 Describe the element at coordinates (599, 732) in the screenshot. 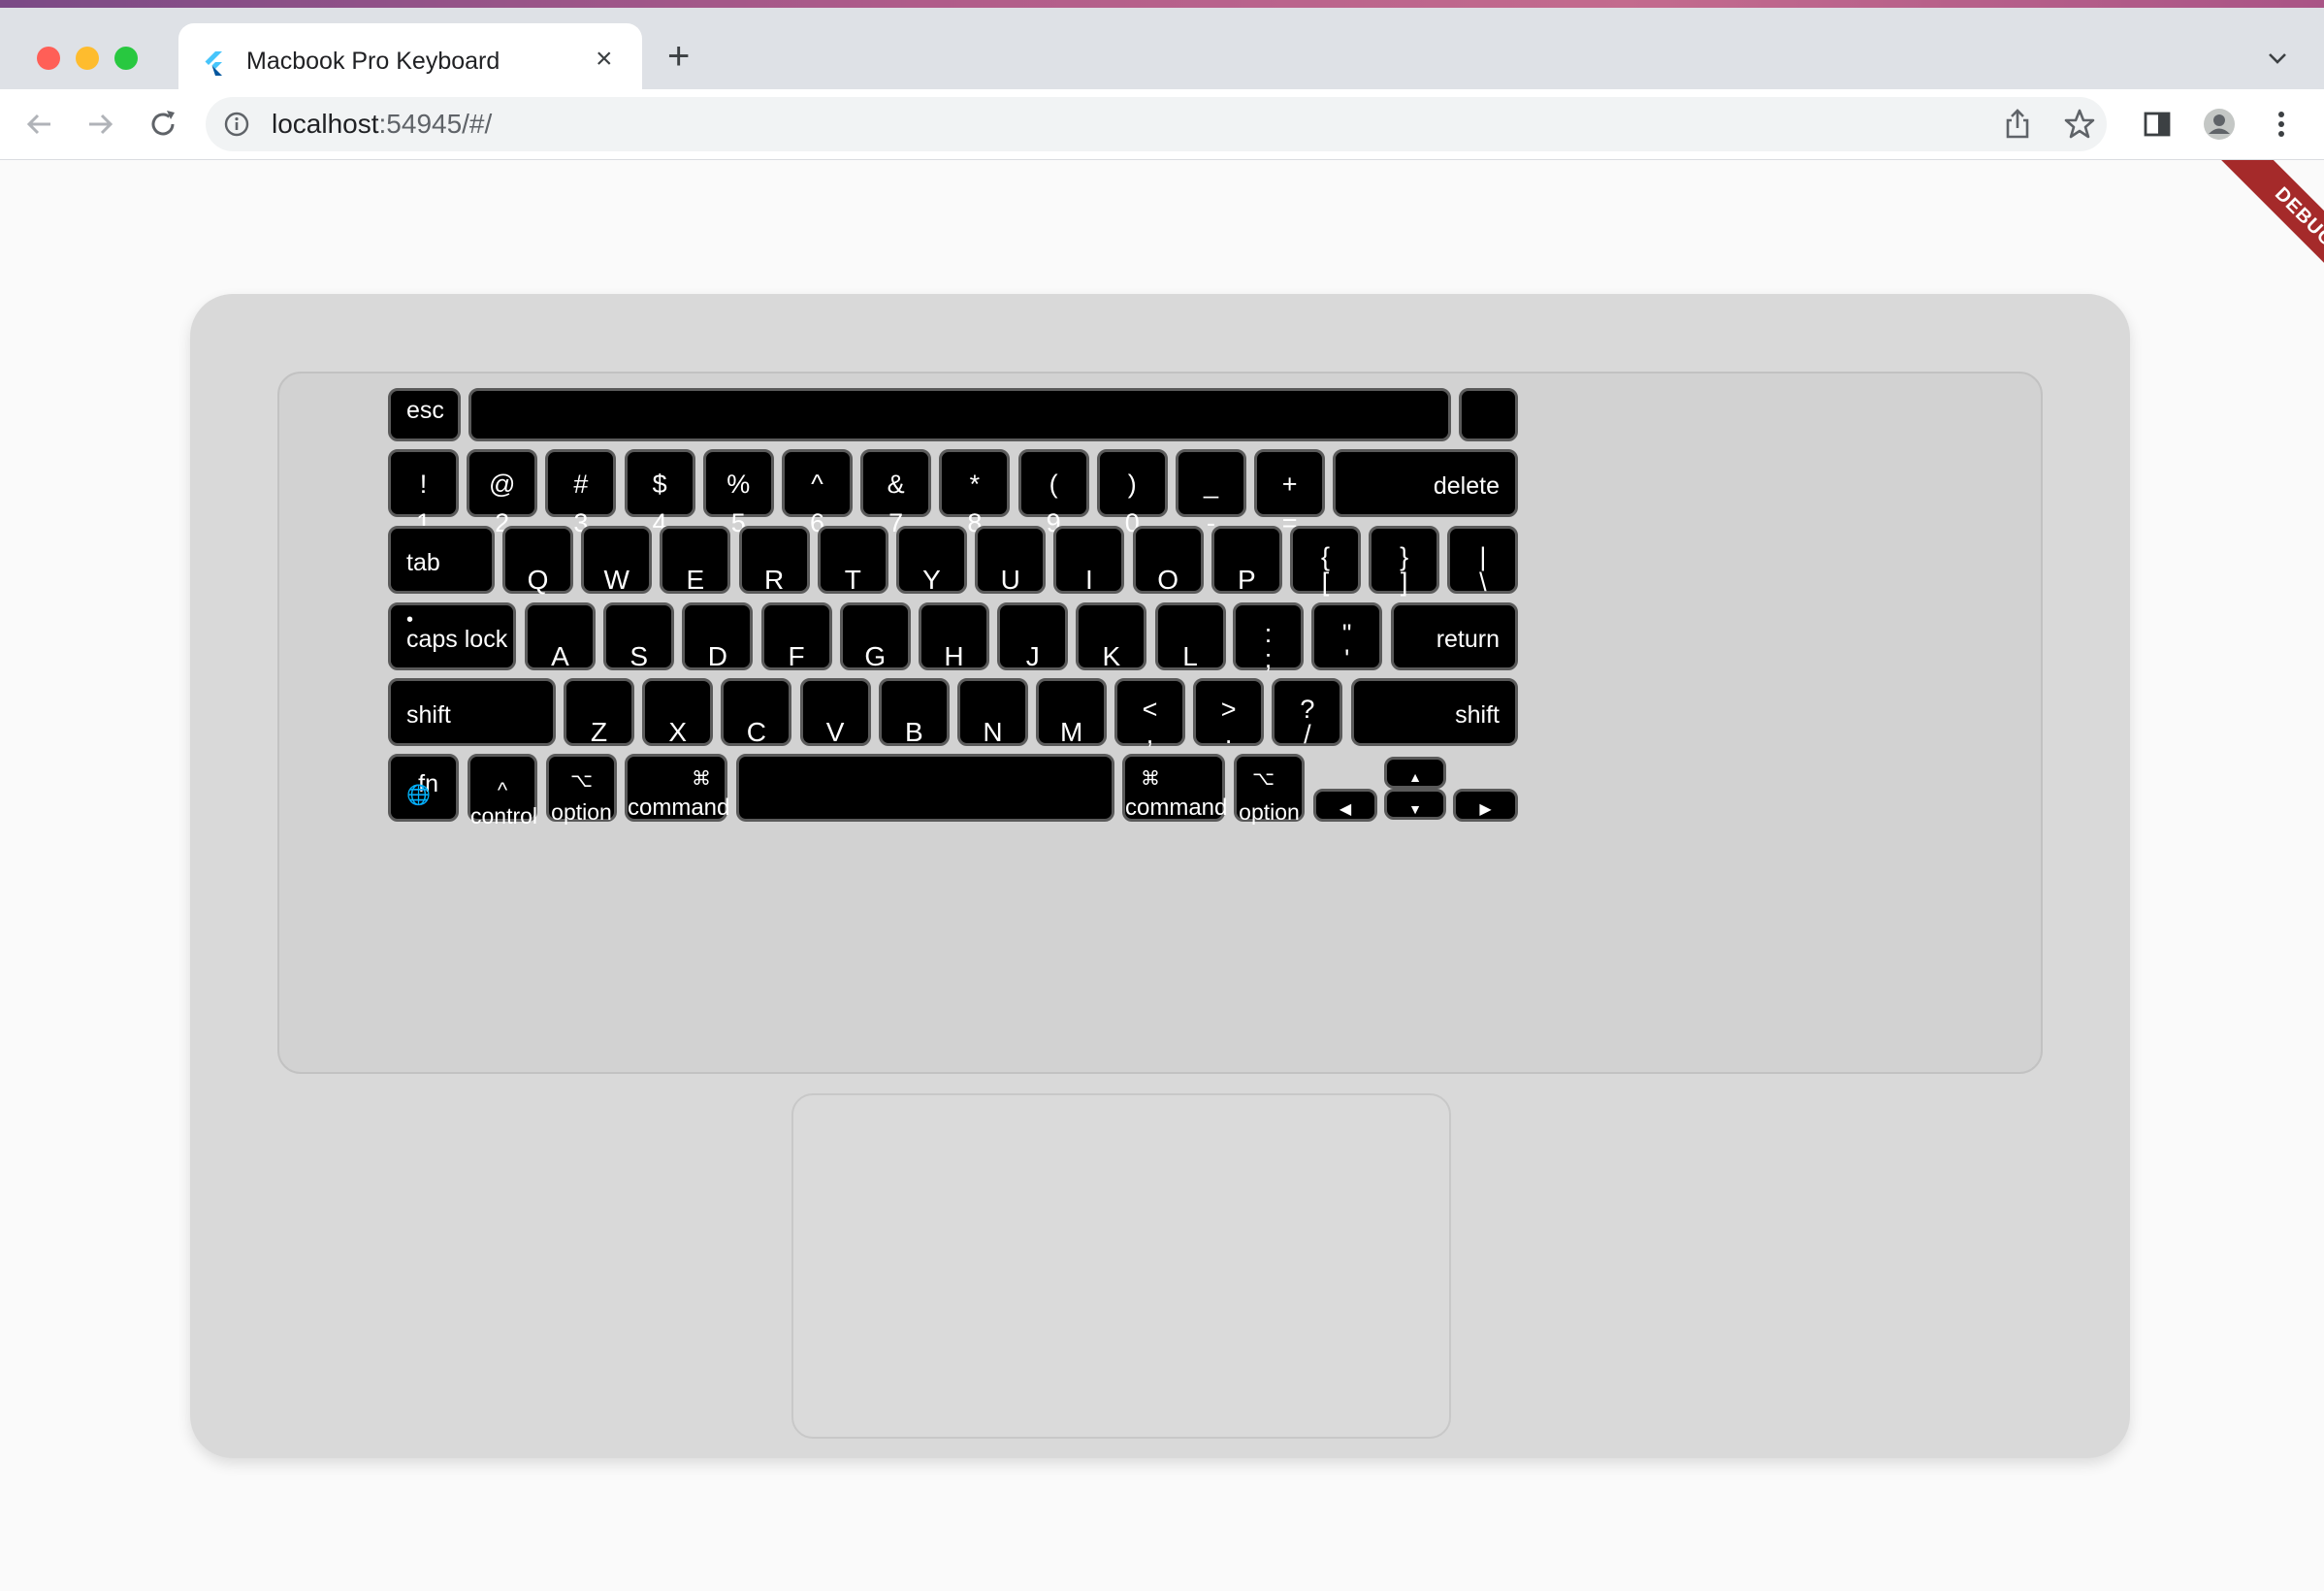

I see `key-label: Z` at that location.